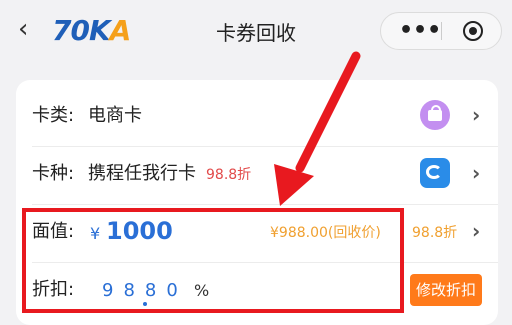  Describe the element at coordinates (95, 233) in the screenshot. I see `currency-symbol: ¥` at that location.